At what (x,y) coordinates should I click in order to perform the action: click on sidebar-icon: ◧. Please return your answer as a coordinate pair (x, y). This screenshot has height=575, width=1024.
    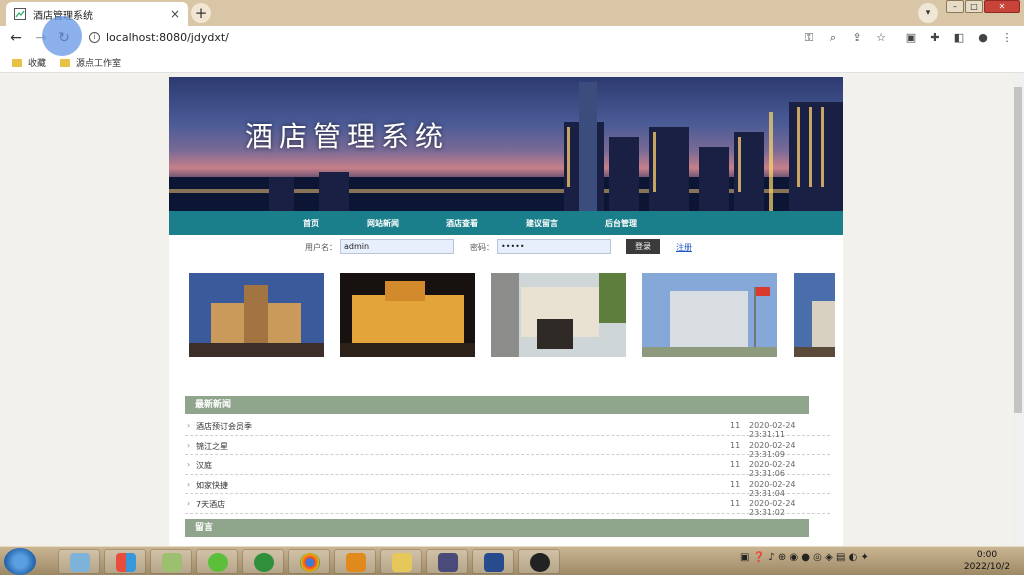
    Looking at the image, I should click on (959, 37).